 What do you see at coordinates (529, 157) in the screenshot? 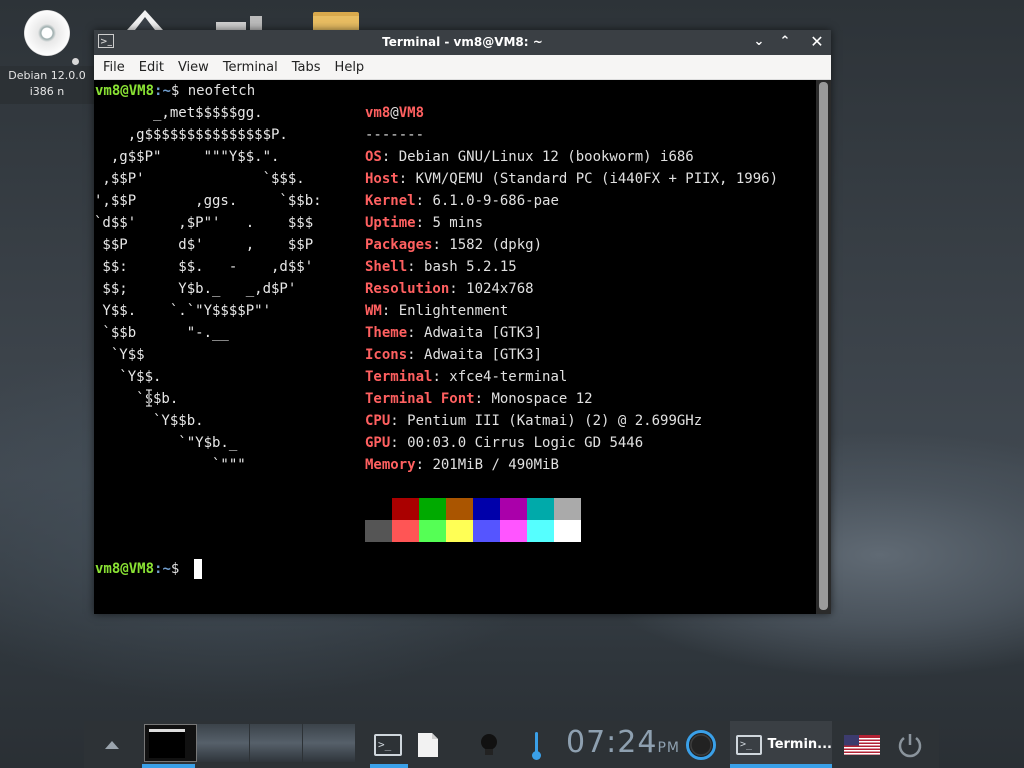
I see `info-row: OS: Debian GNU/Linux 12 (bookworm) i686` at bounding box center [529, 157].